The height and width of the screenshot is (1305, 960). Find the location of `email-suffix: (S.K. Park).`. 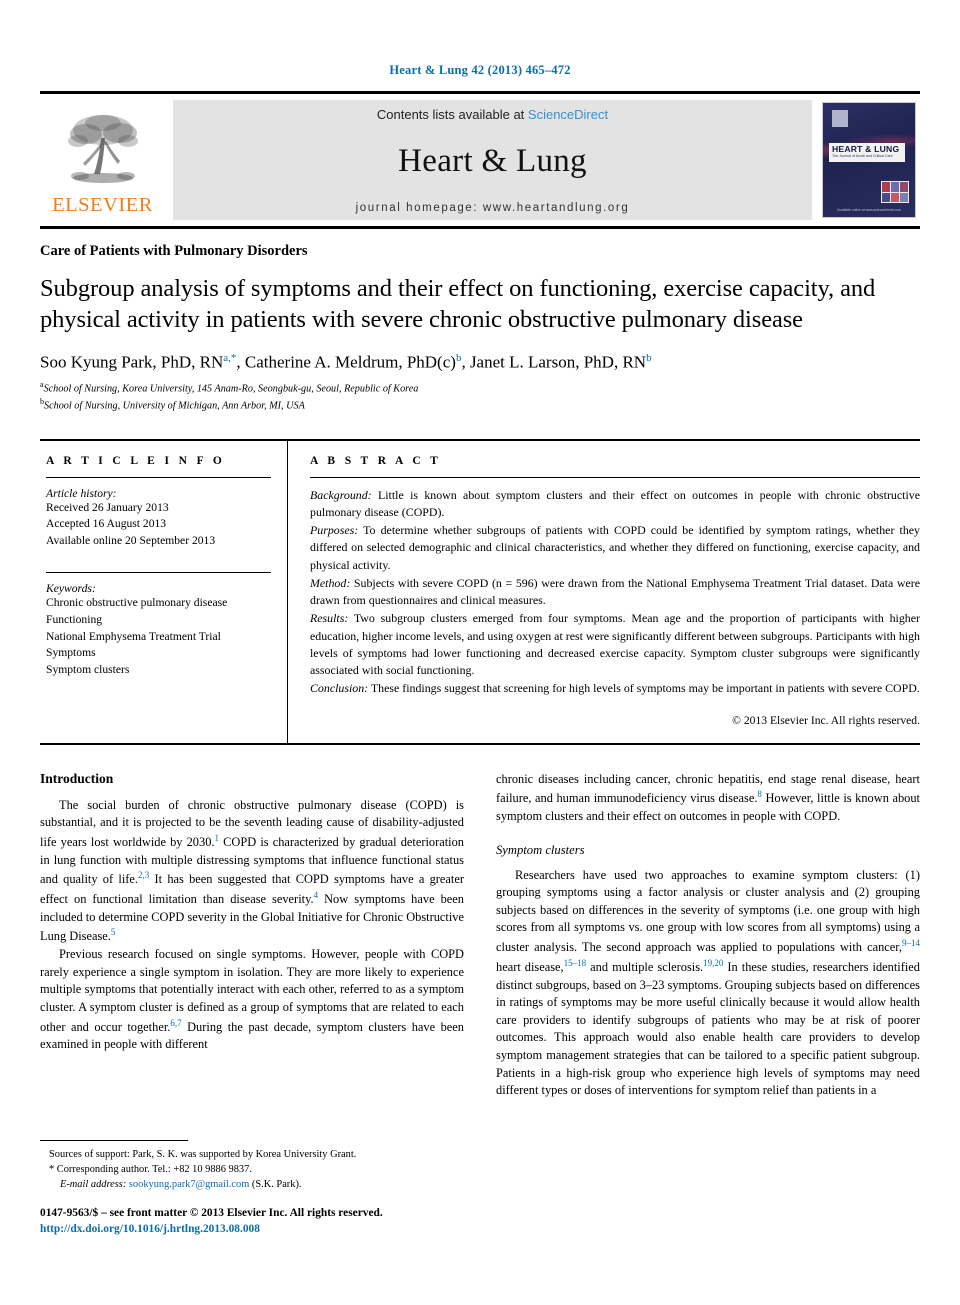

email-suffix: (S.K. Park). is located at coordinates (275, 1184).